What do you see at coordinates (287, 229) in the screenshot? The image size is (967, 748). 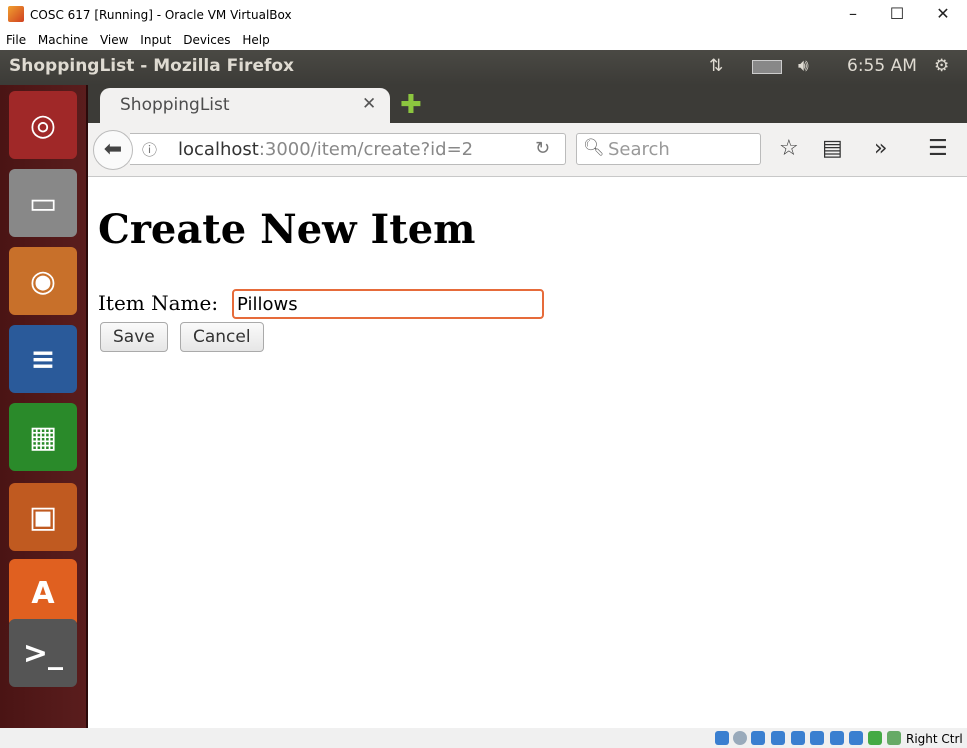 I see `page-title: Create New Item` at bounding box center [287, 229].